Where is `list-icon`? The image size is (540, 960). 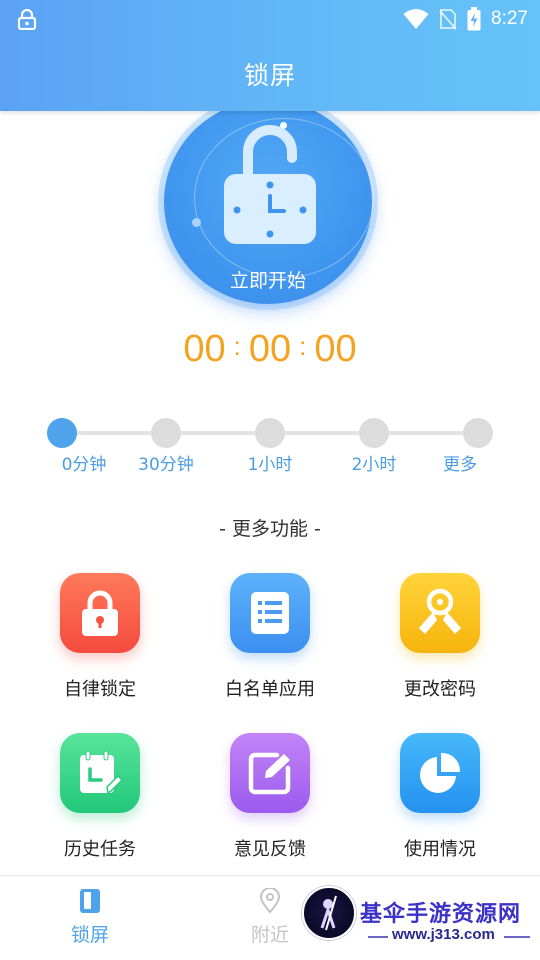 list-icon is located at coordinates (270, 613).